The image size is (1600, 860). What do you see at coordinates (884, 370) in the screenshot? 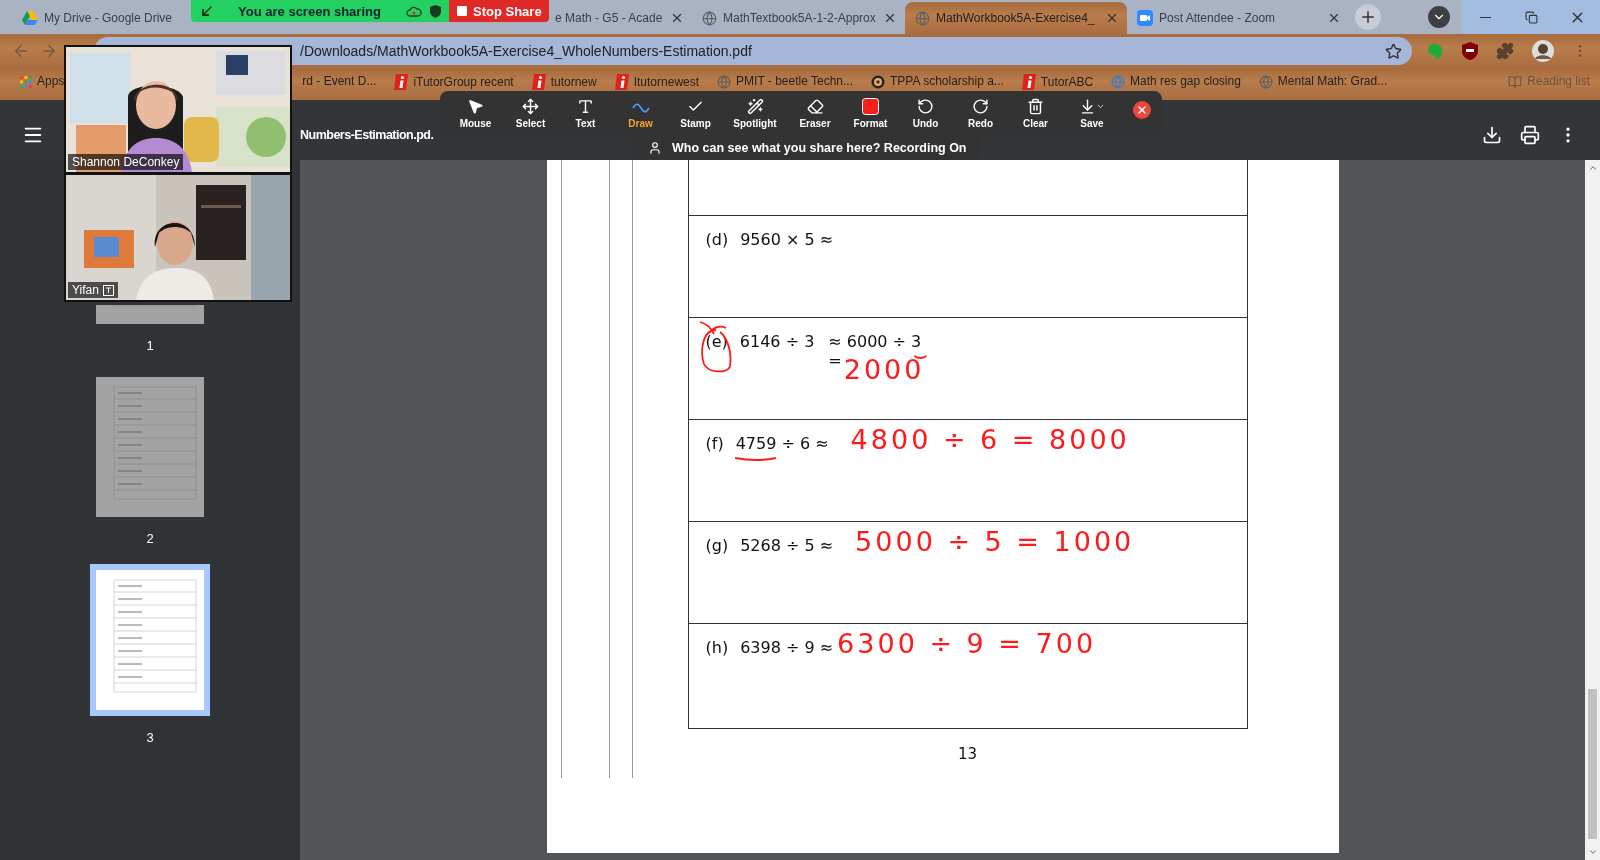
I see `handwritten-answer: 2000` at bounding box center [884, 370].